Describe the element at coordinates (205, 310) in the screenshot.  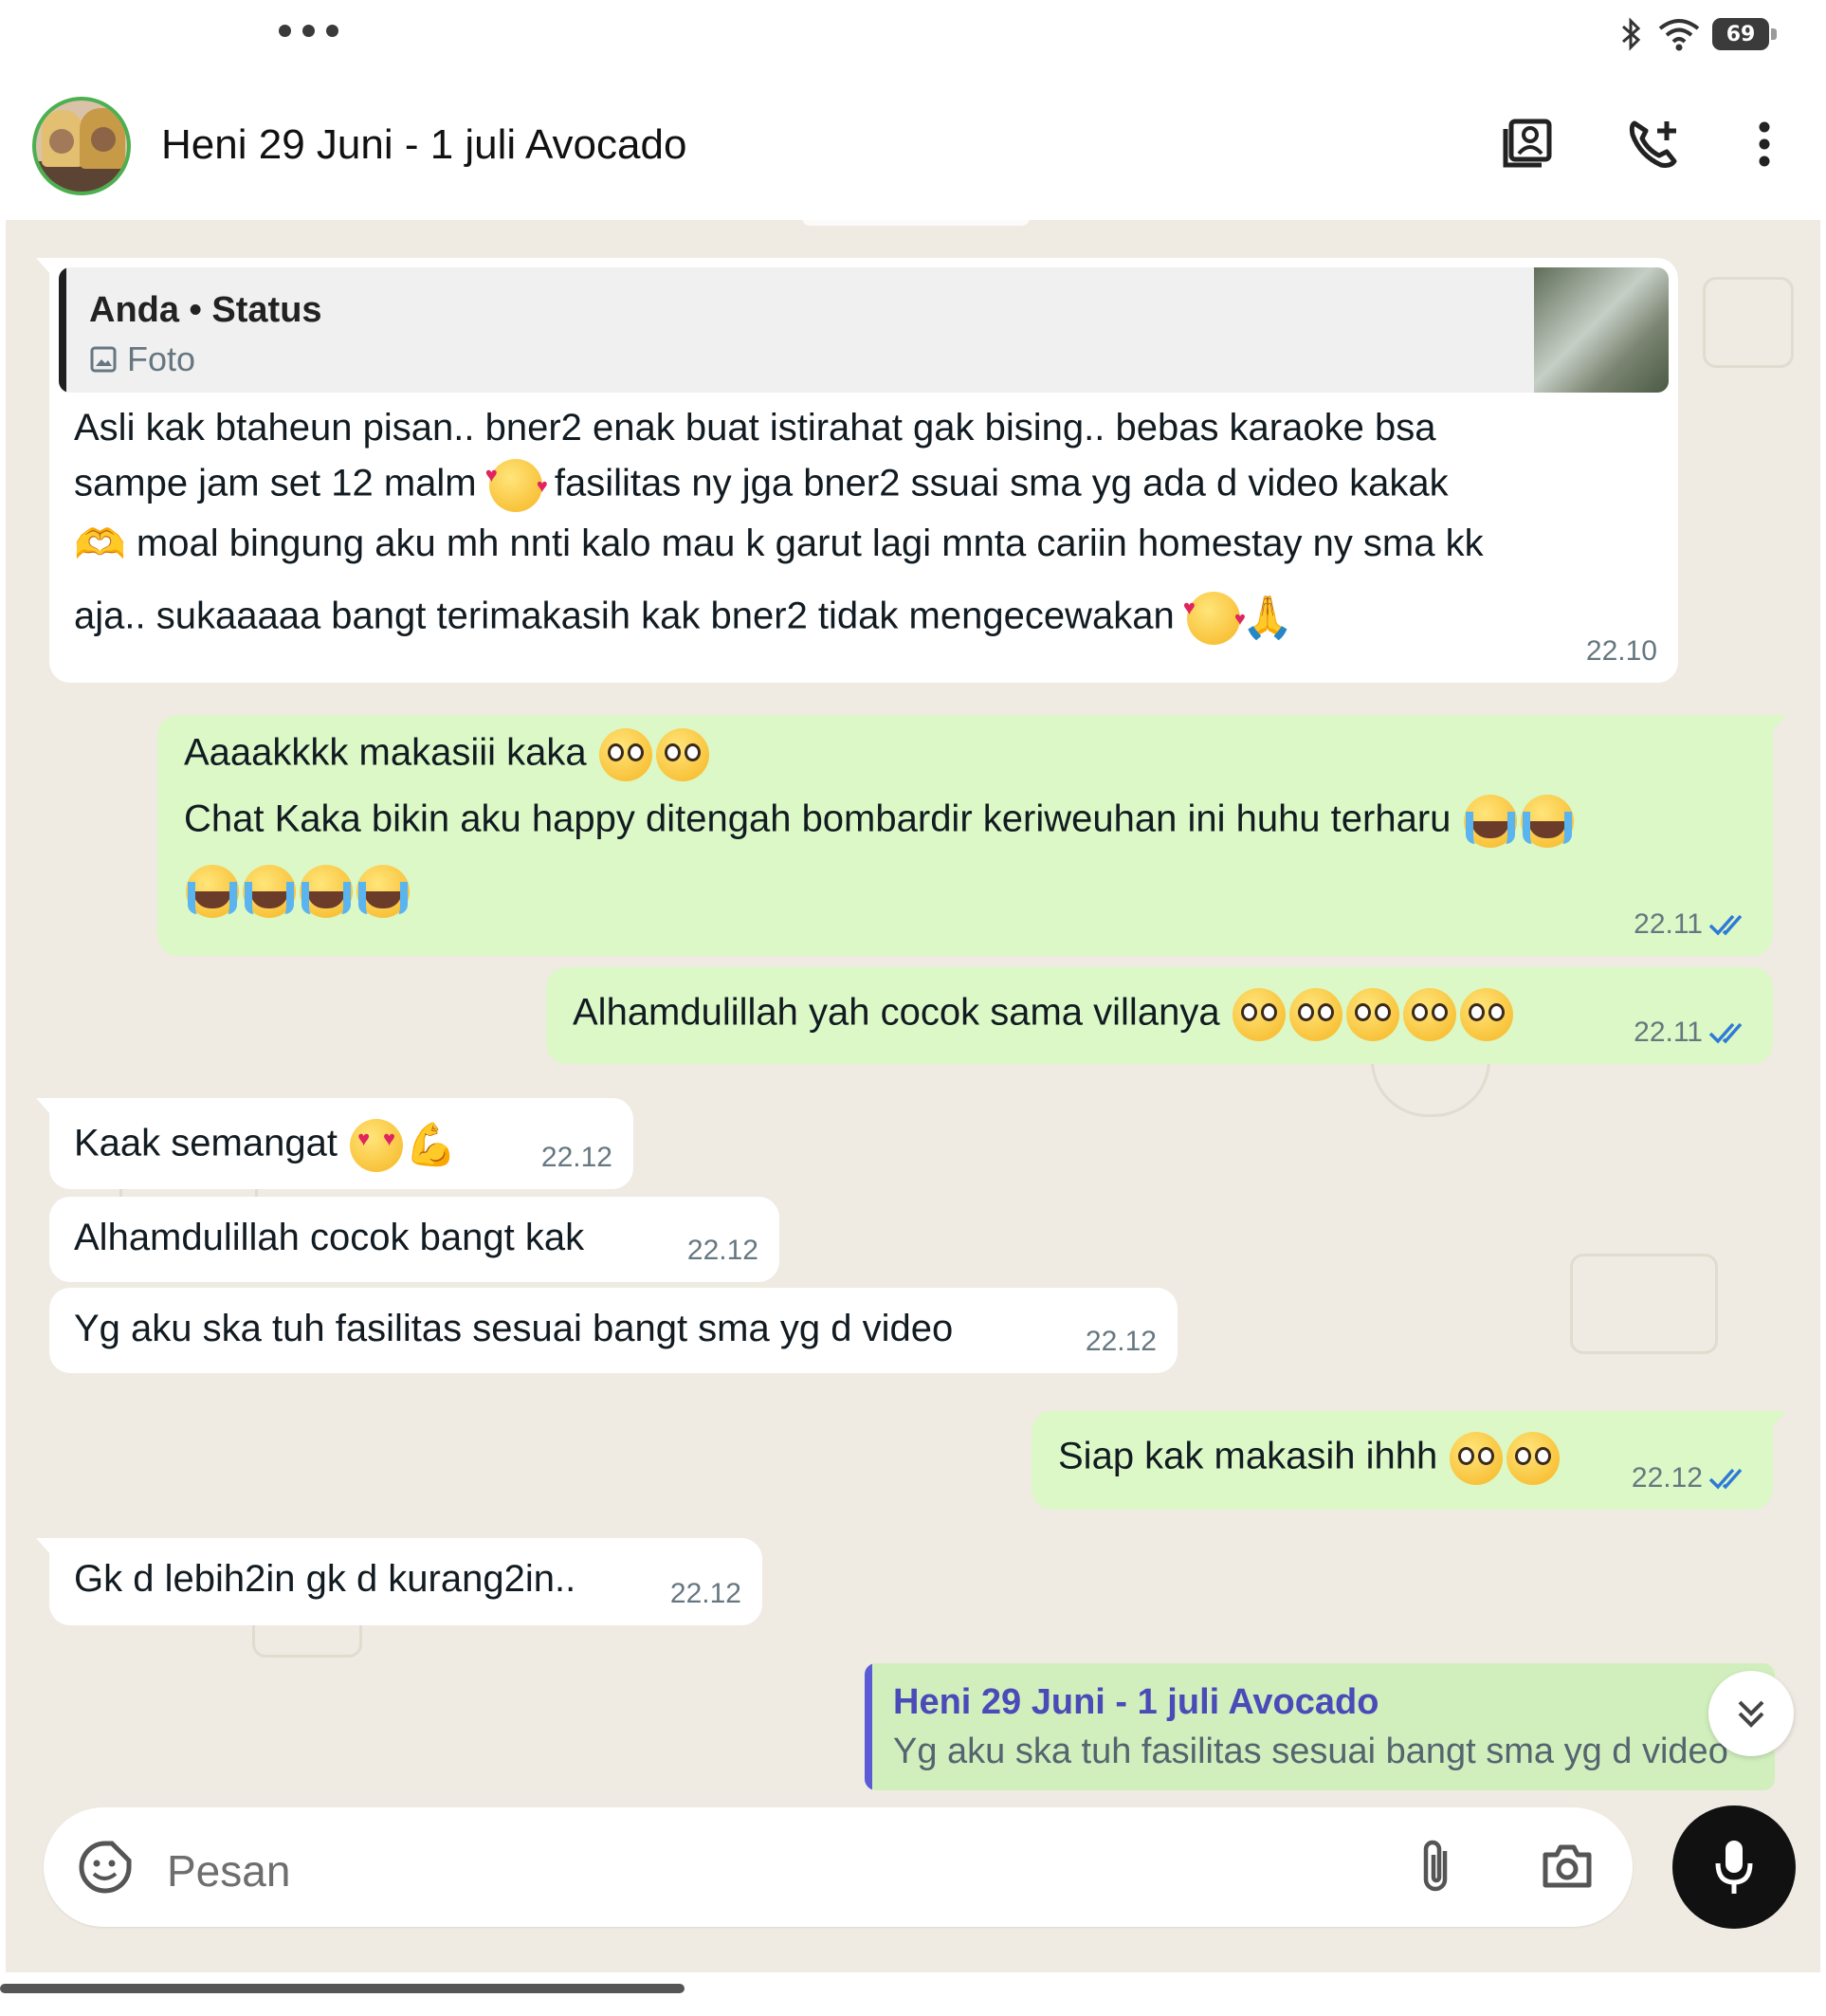
I see `quote-author: Anda • Status` at that location.